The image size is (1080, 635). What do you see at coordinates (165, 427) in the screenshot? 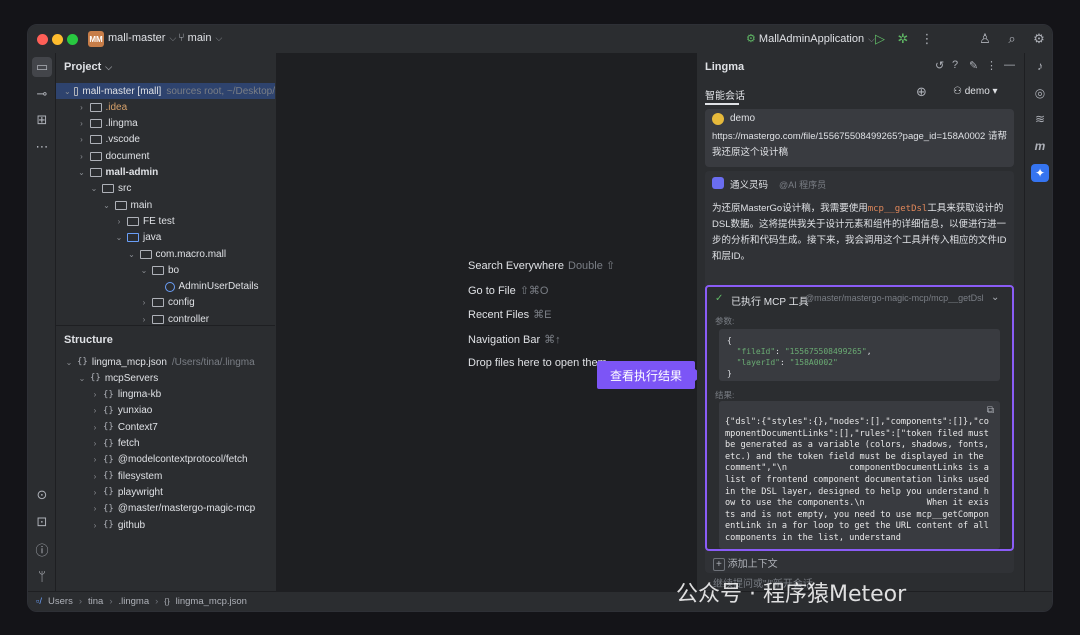
I see `structure-tree-item: ›{} Context7` at bounding box center [165, 427].